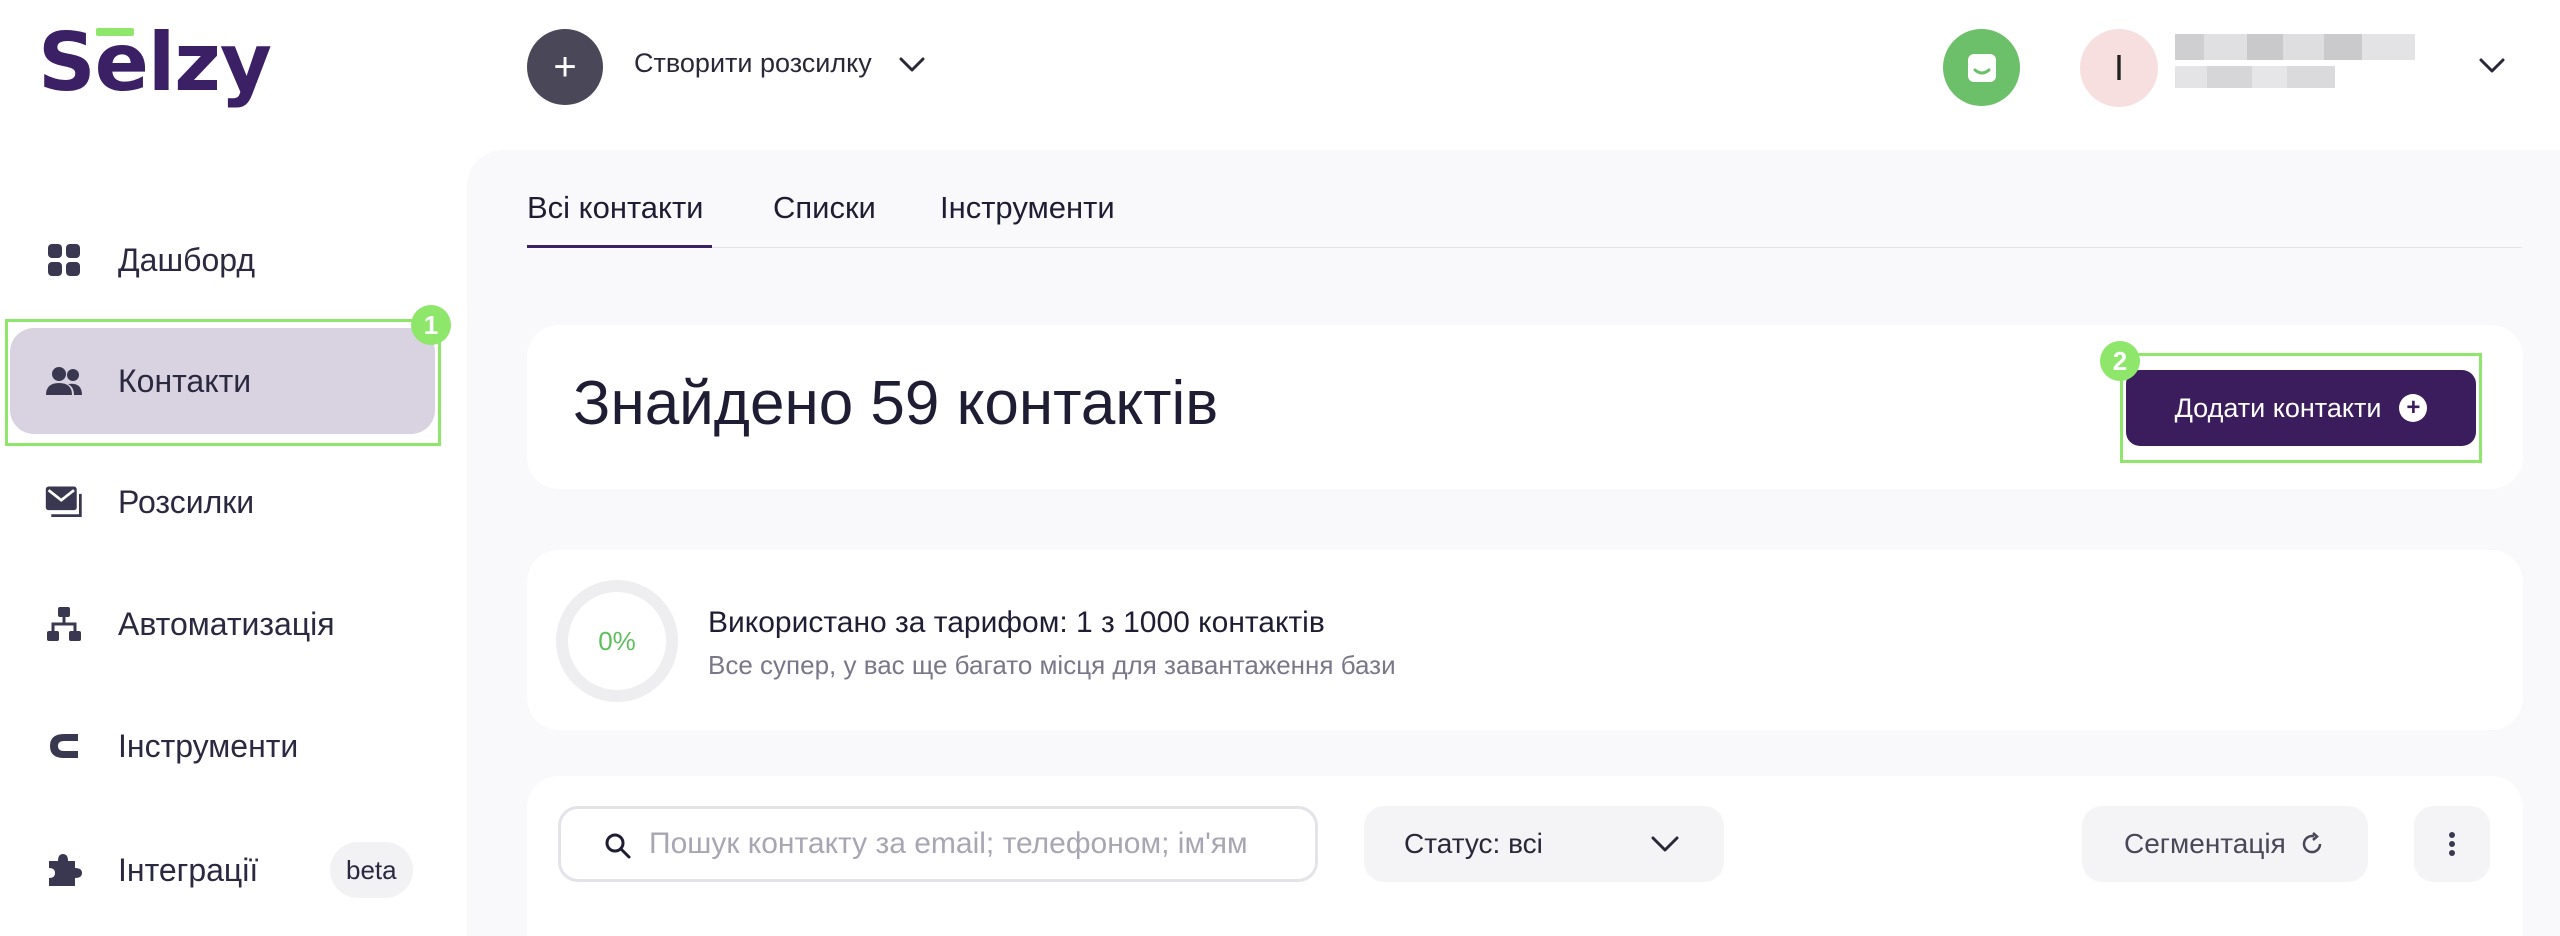 The width and height of the screenshot is (2560, 936). I want to click on plan-usage-card, so click(1525, 640).